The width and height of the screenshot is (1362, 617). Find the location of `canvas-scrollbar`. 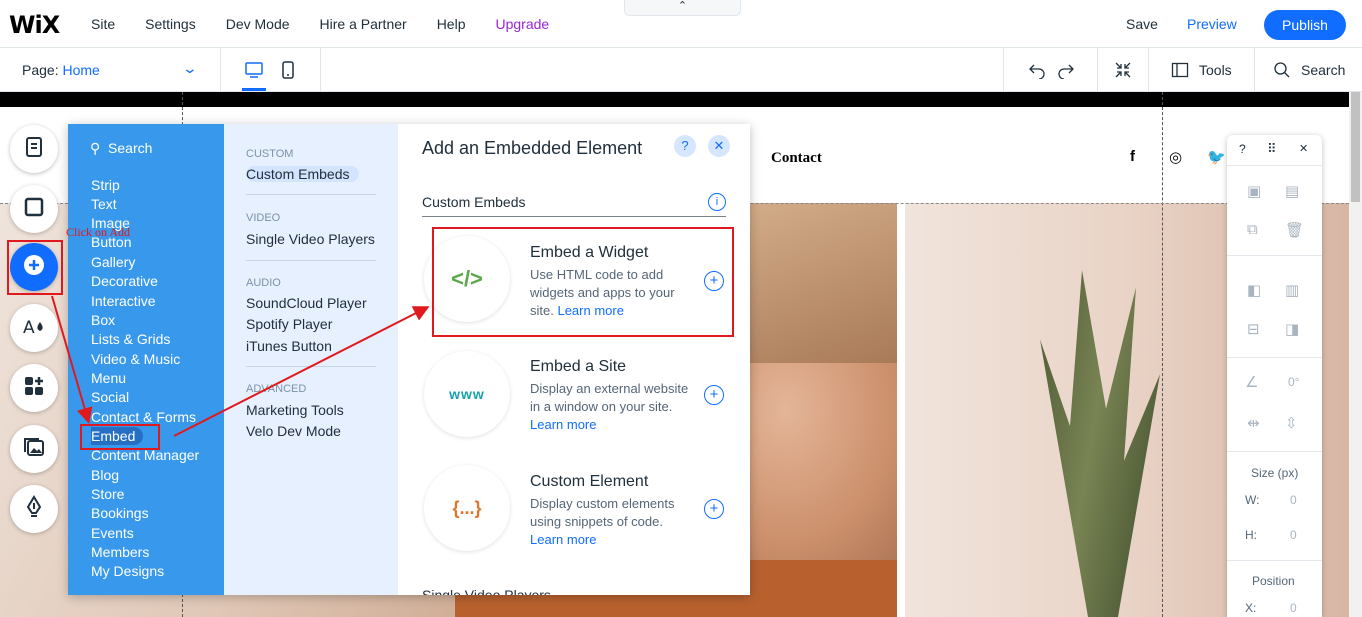

canvas-scrollbar is located at coordinates (1355, 354).